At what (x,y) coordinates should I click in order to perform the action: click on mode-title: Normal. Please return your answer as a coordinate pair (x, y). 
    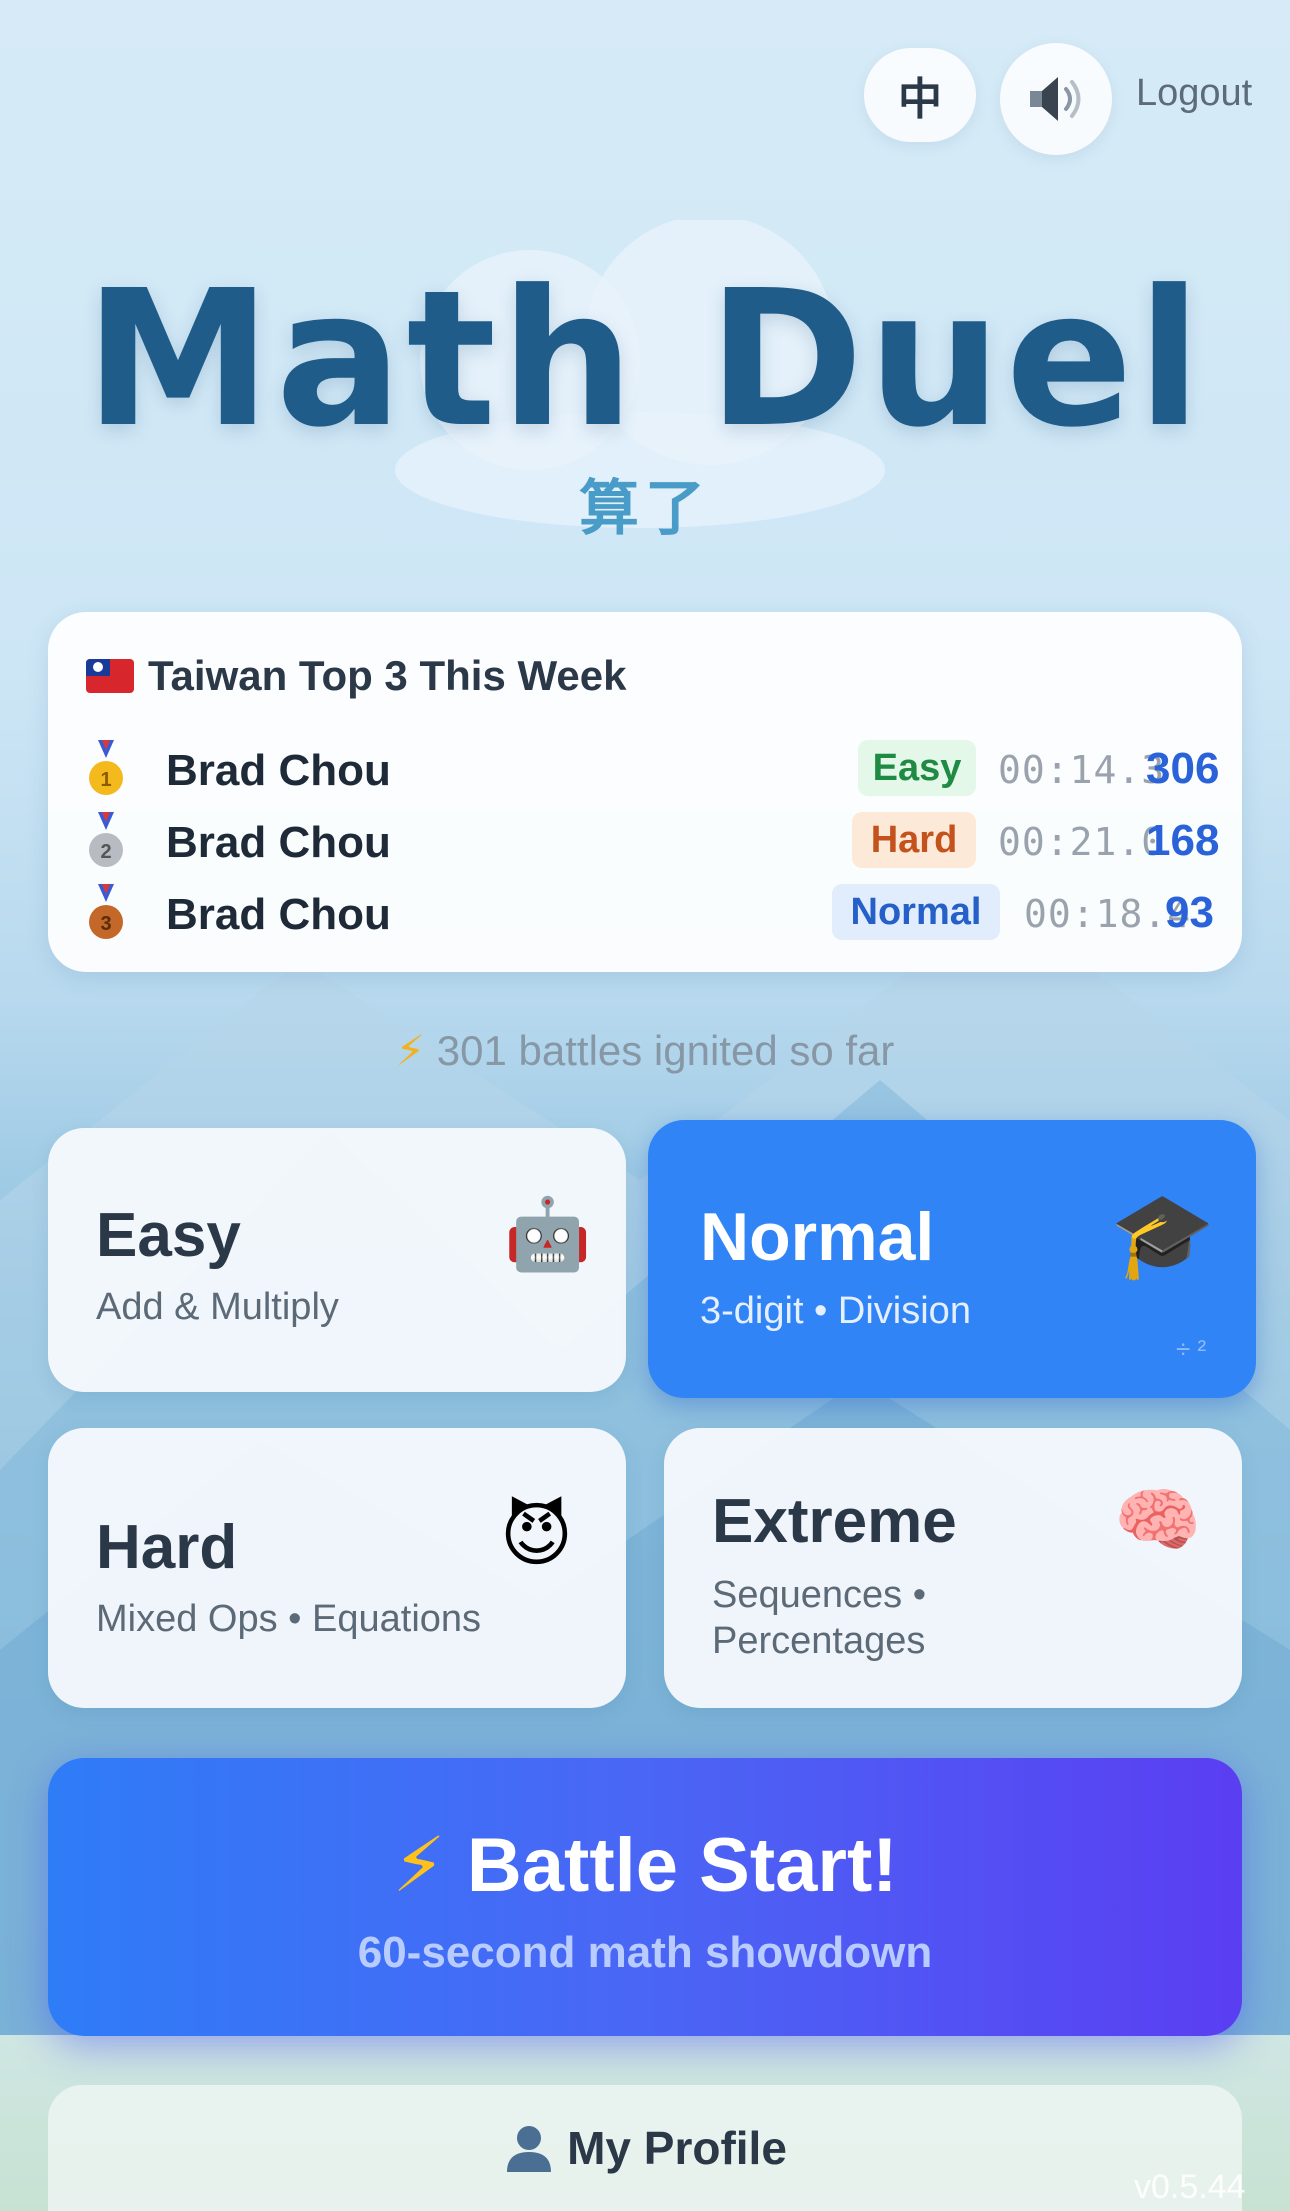
    Looking at the image, I should click on (817, 1237).